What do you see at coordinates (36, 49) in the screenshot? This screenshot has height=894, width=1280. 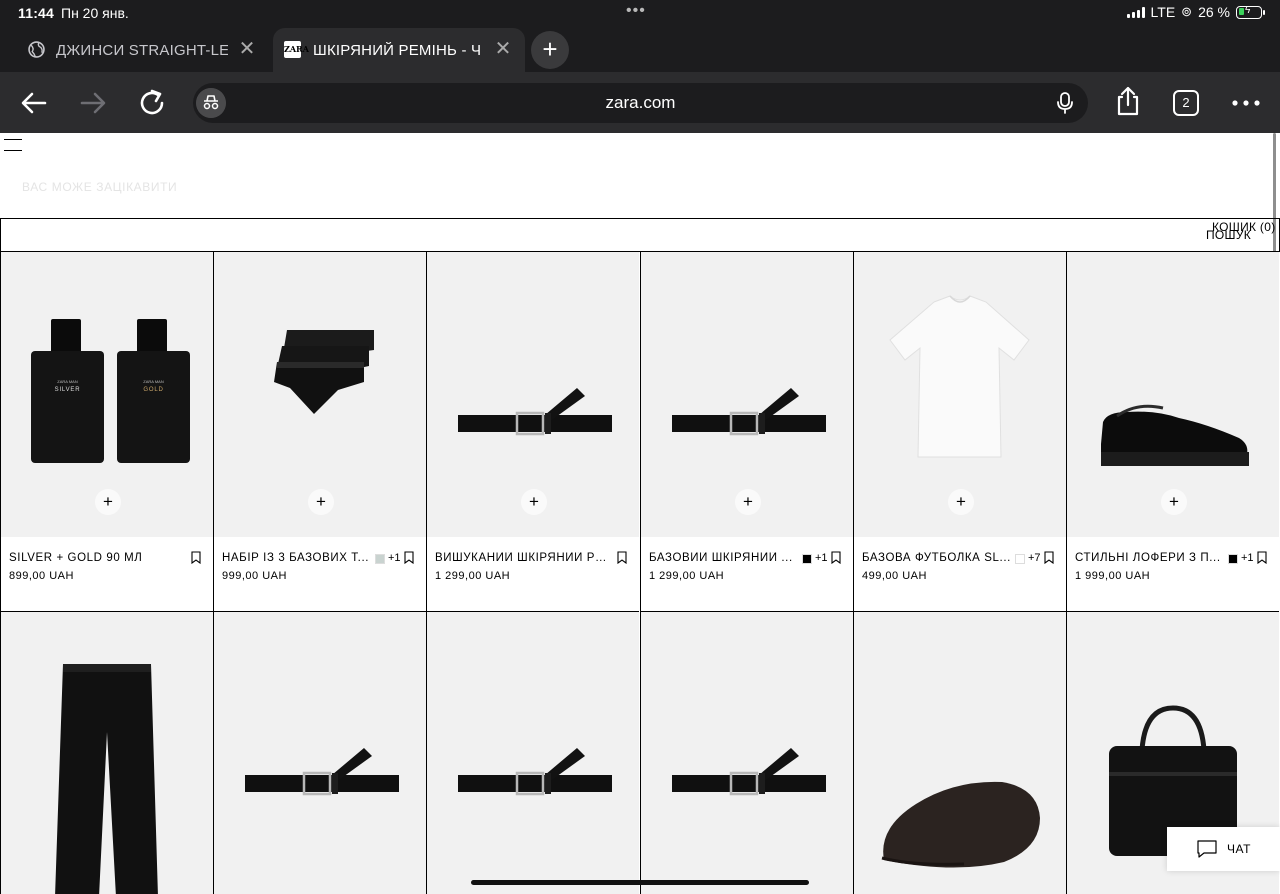 I see `globe-icon` at bounding box center [36, 49].